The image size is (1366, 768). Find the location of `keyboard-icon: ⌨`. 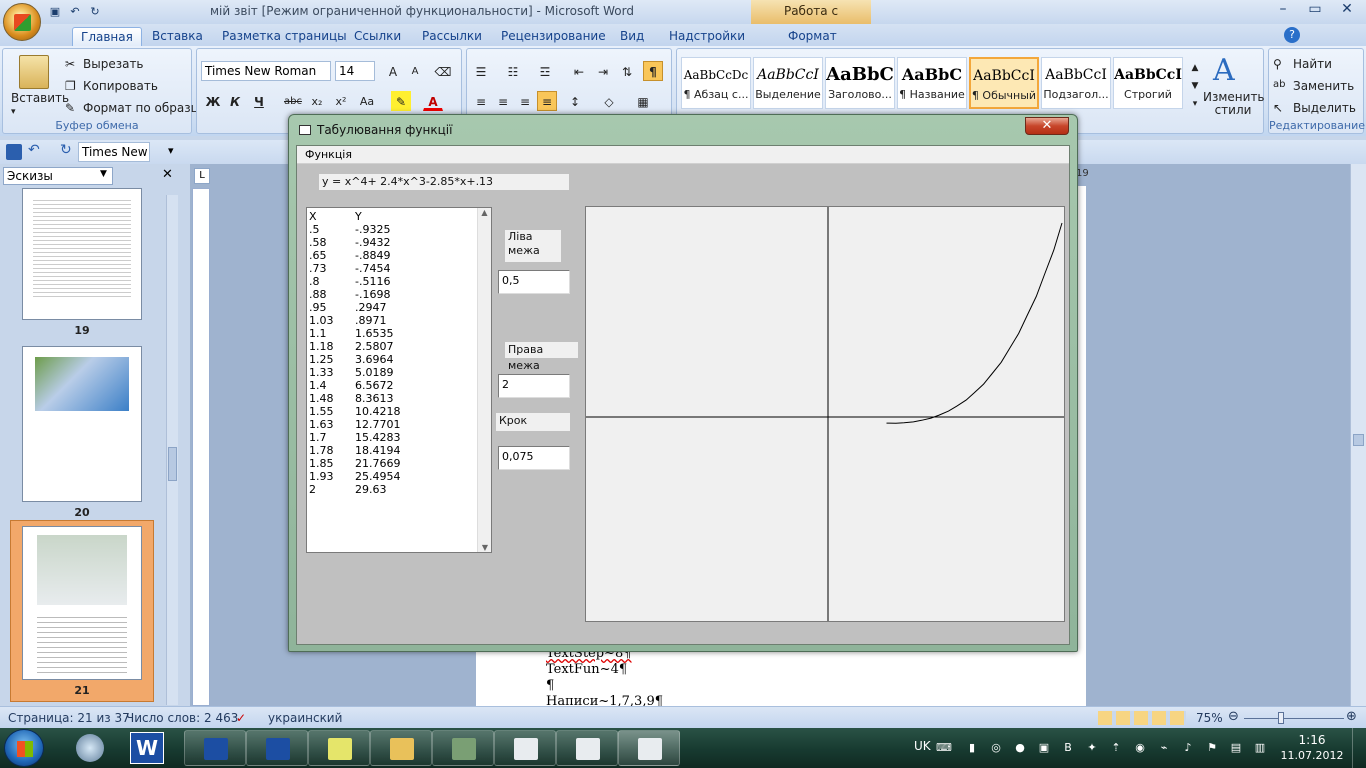

keyboard-icon: ⌨ is located at coordinates (944, 748).